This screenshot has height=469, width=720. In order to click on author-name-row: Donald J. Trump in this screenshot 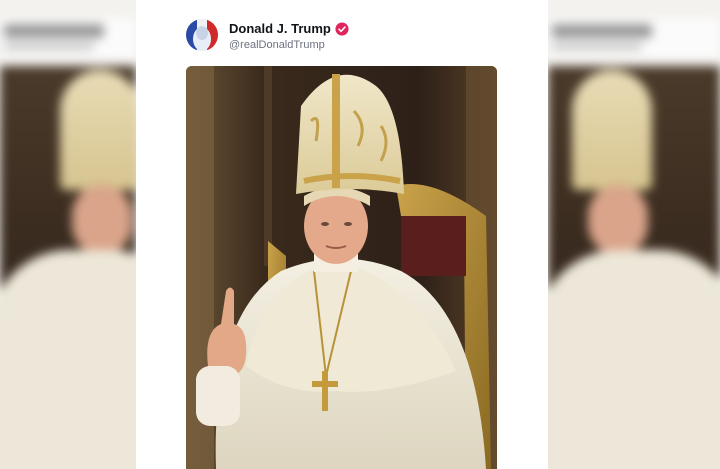, I will do `click(289, 28)`.